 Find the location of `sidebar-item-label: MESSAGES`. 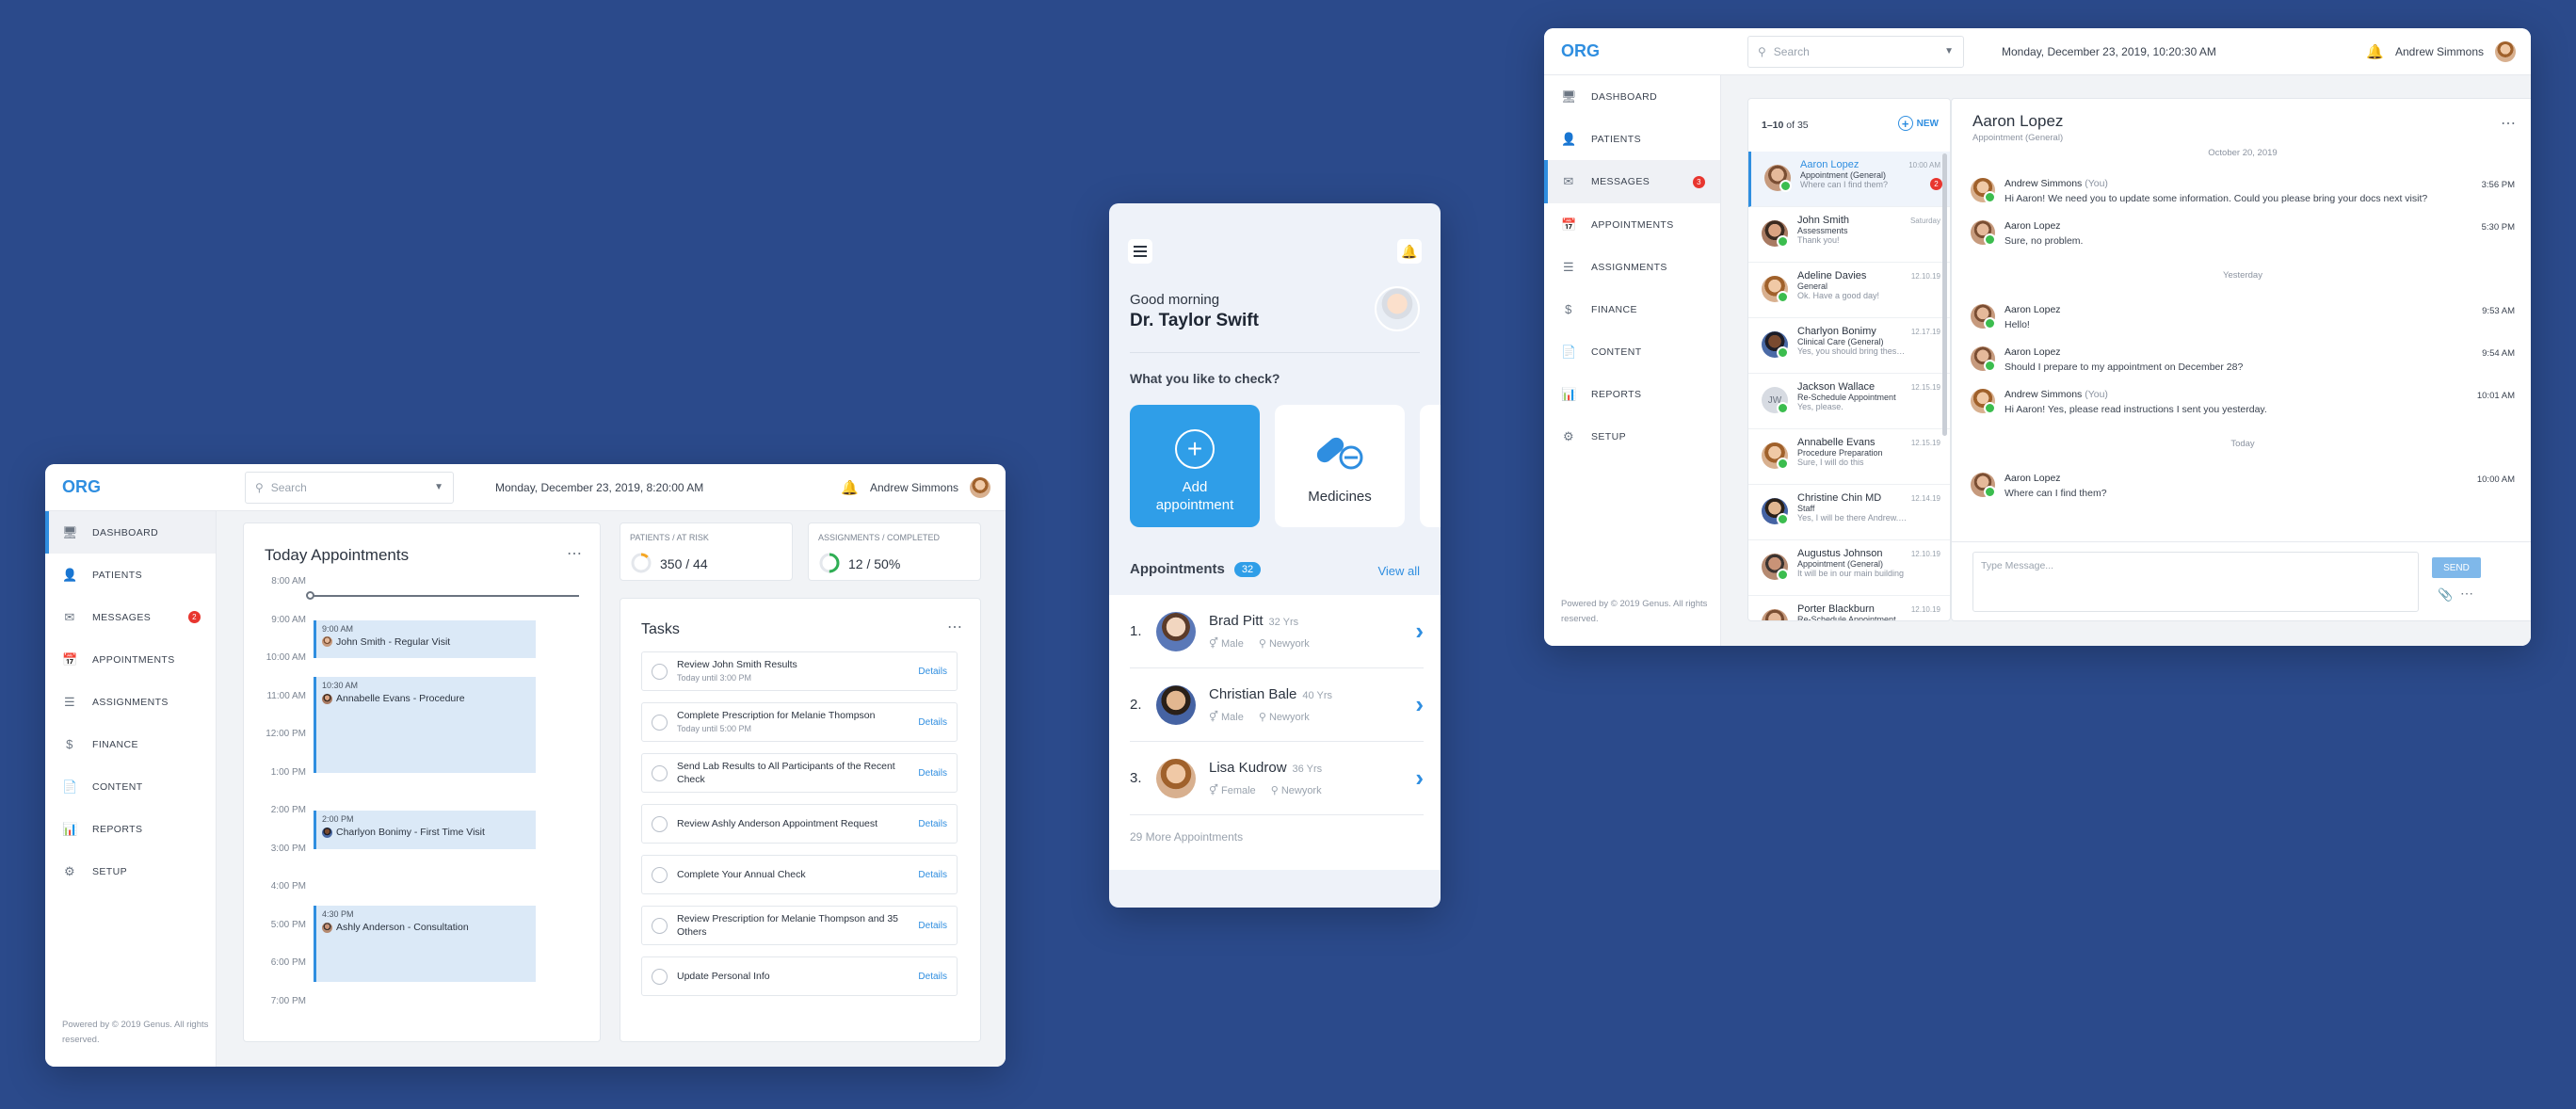

sidebar-item-label: MESSAGES is located at coordinates (1620, 181).